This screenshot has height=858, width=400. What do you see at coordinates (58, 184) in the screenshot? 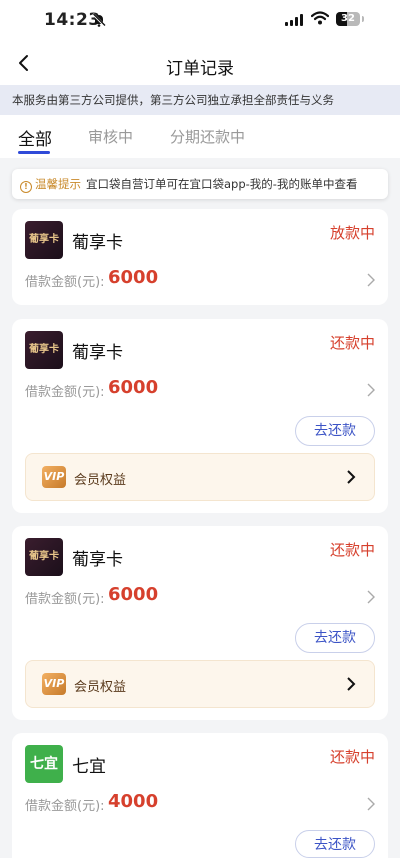
I see `tip-title: 温馨提示` at bounding box center [58, 184].